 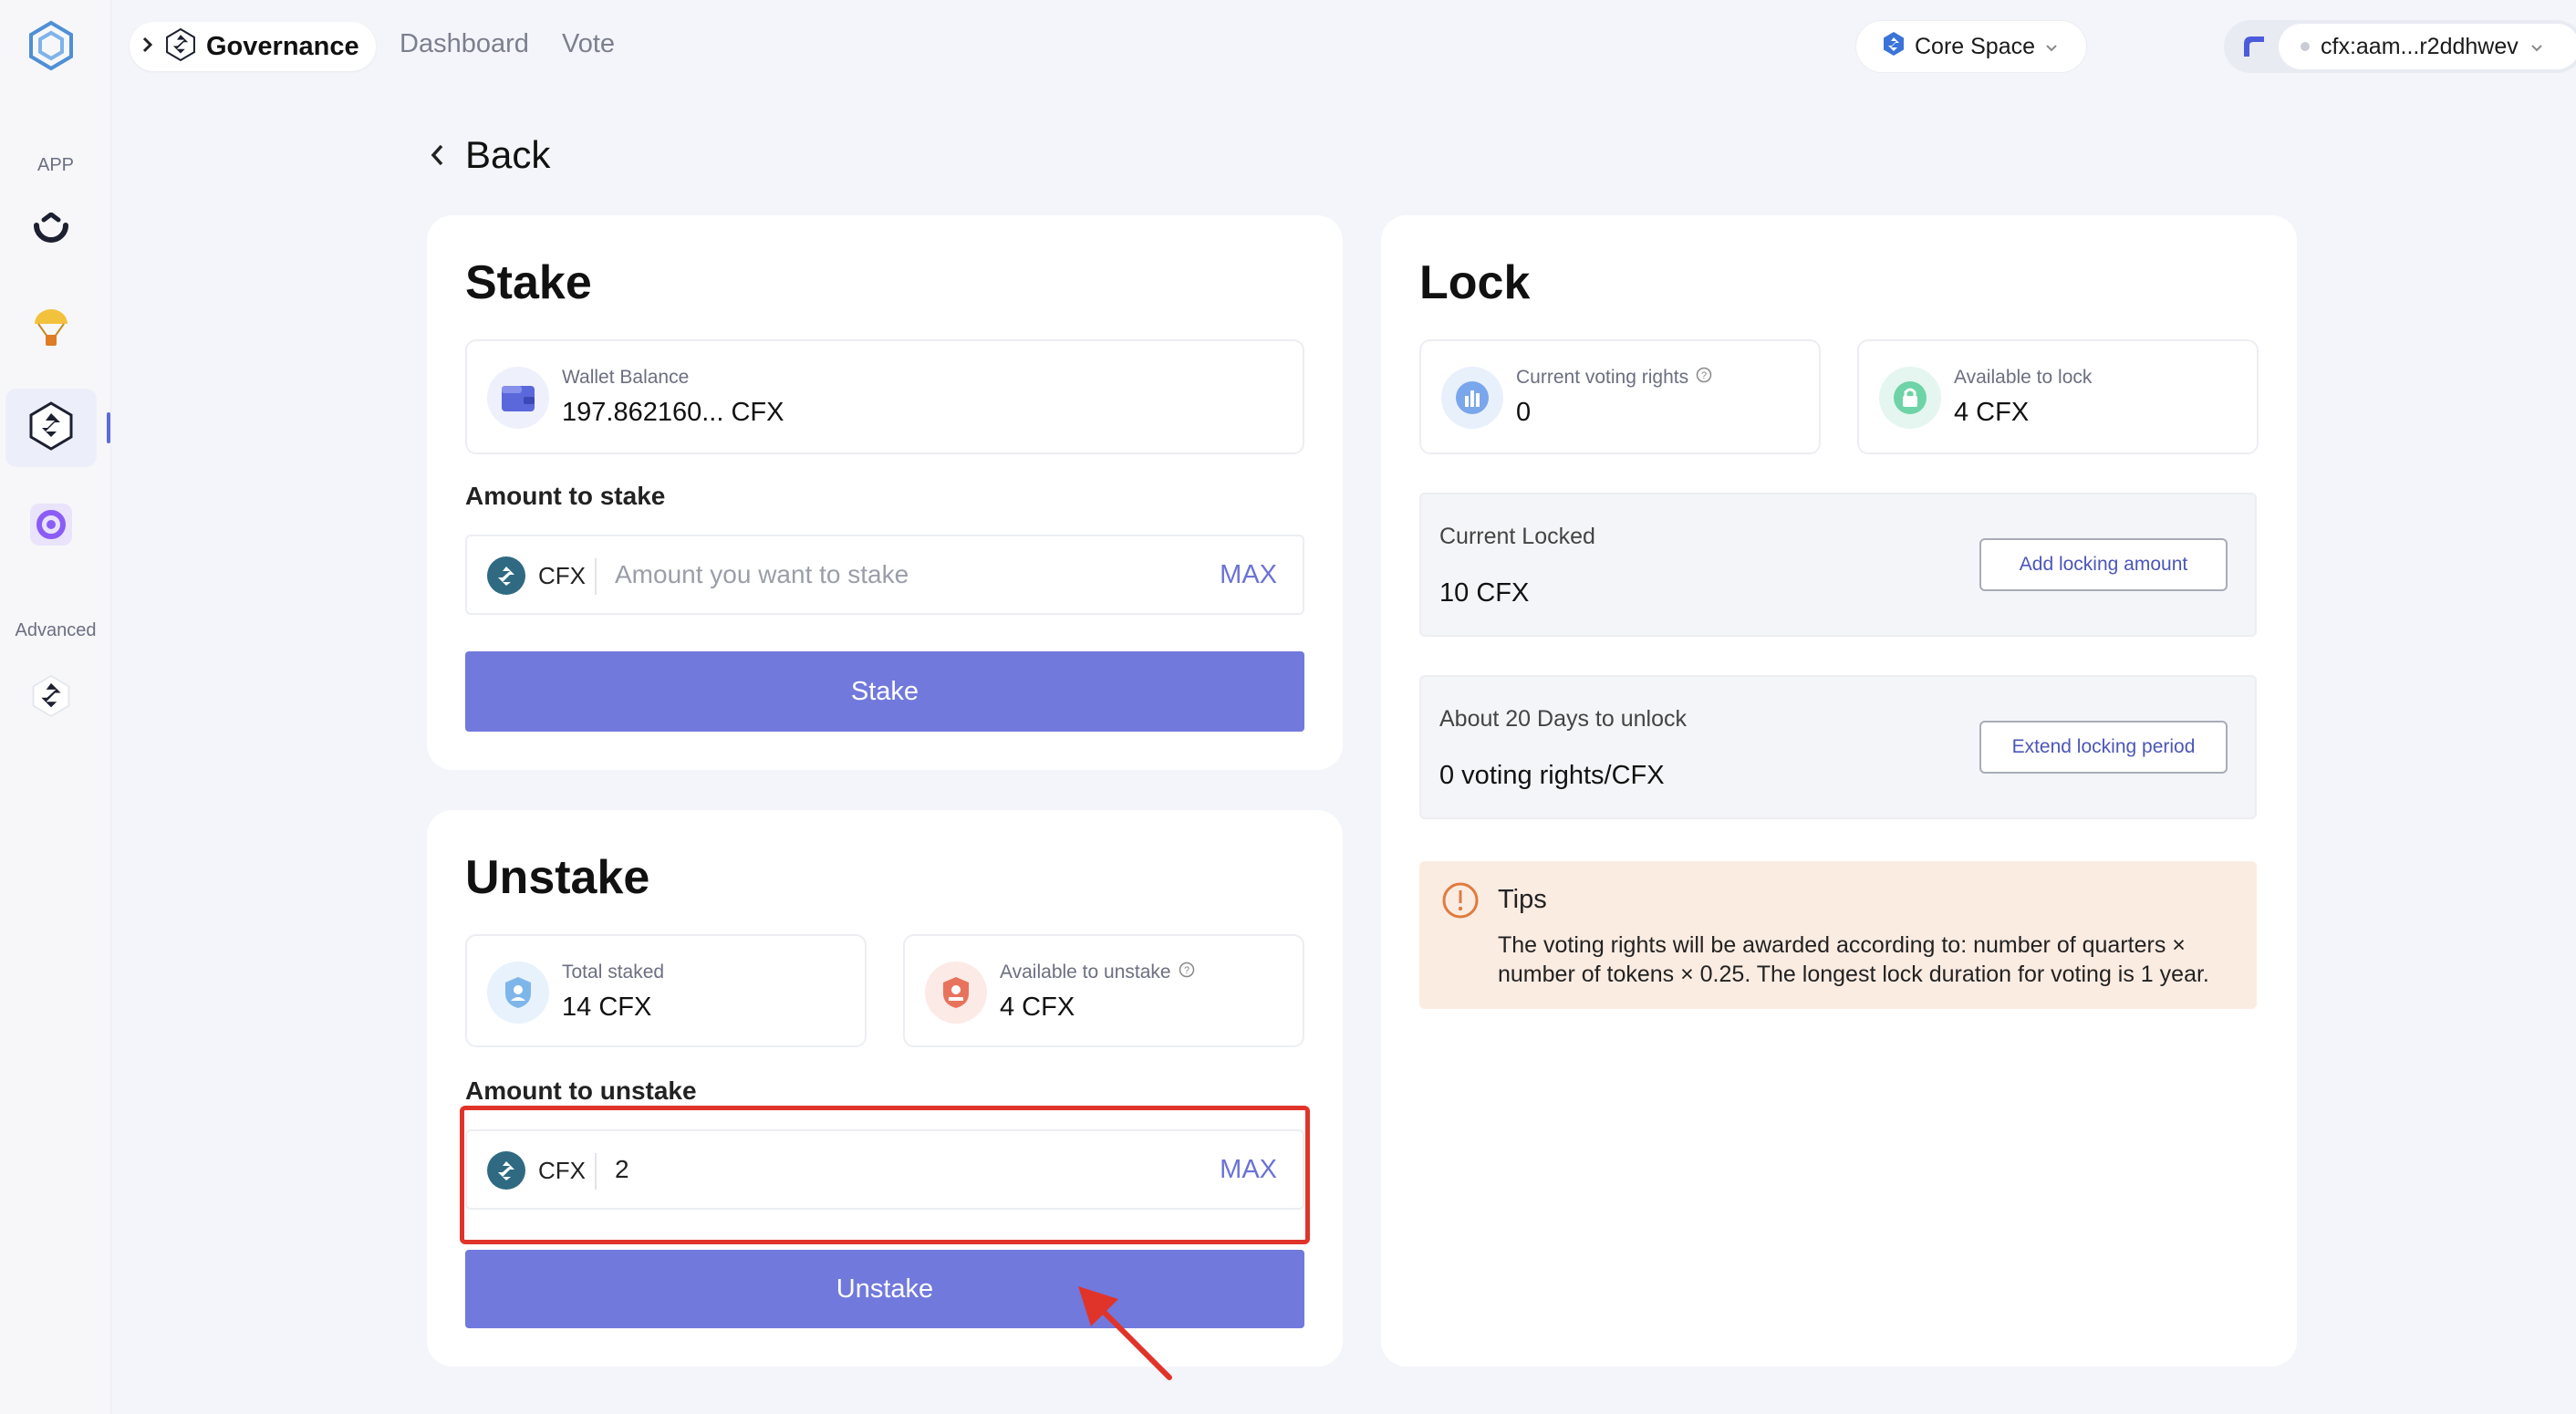 What do you see at coordinates (437, 155) in the screenshot?
I see `chevron-left-icon` at bounding box center [437, 155].